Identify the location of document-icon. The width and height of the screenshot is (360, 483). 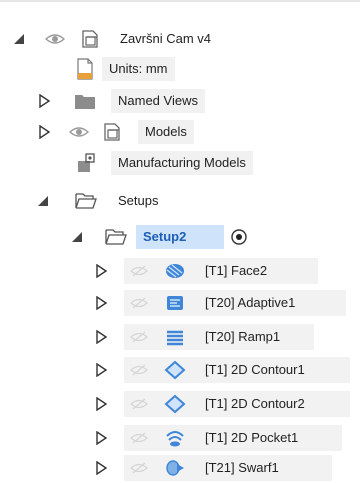
(85, 69).